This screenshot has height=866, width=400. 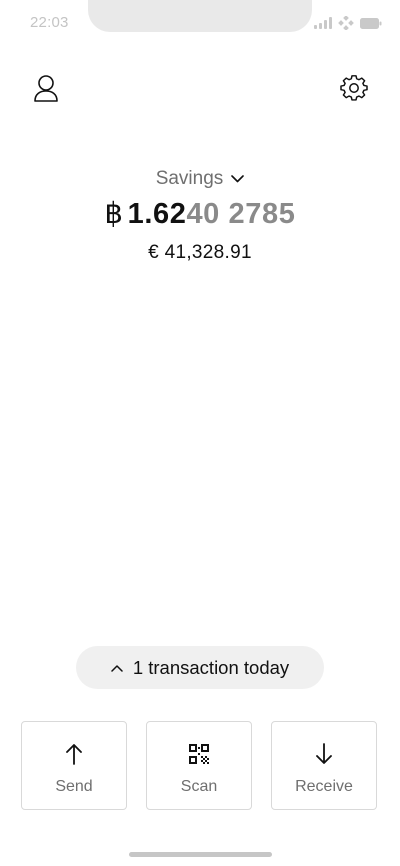 What do you see at coordinates (211, 667) in the screenshot?
I see `transactions-today-label: 1 transaction today` at bounding box center [211, 667].